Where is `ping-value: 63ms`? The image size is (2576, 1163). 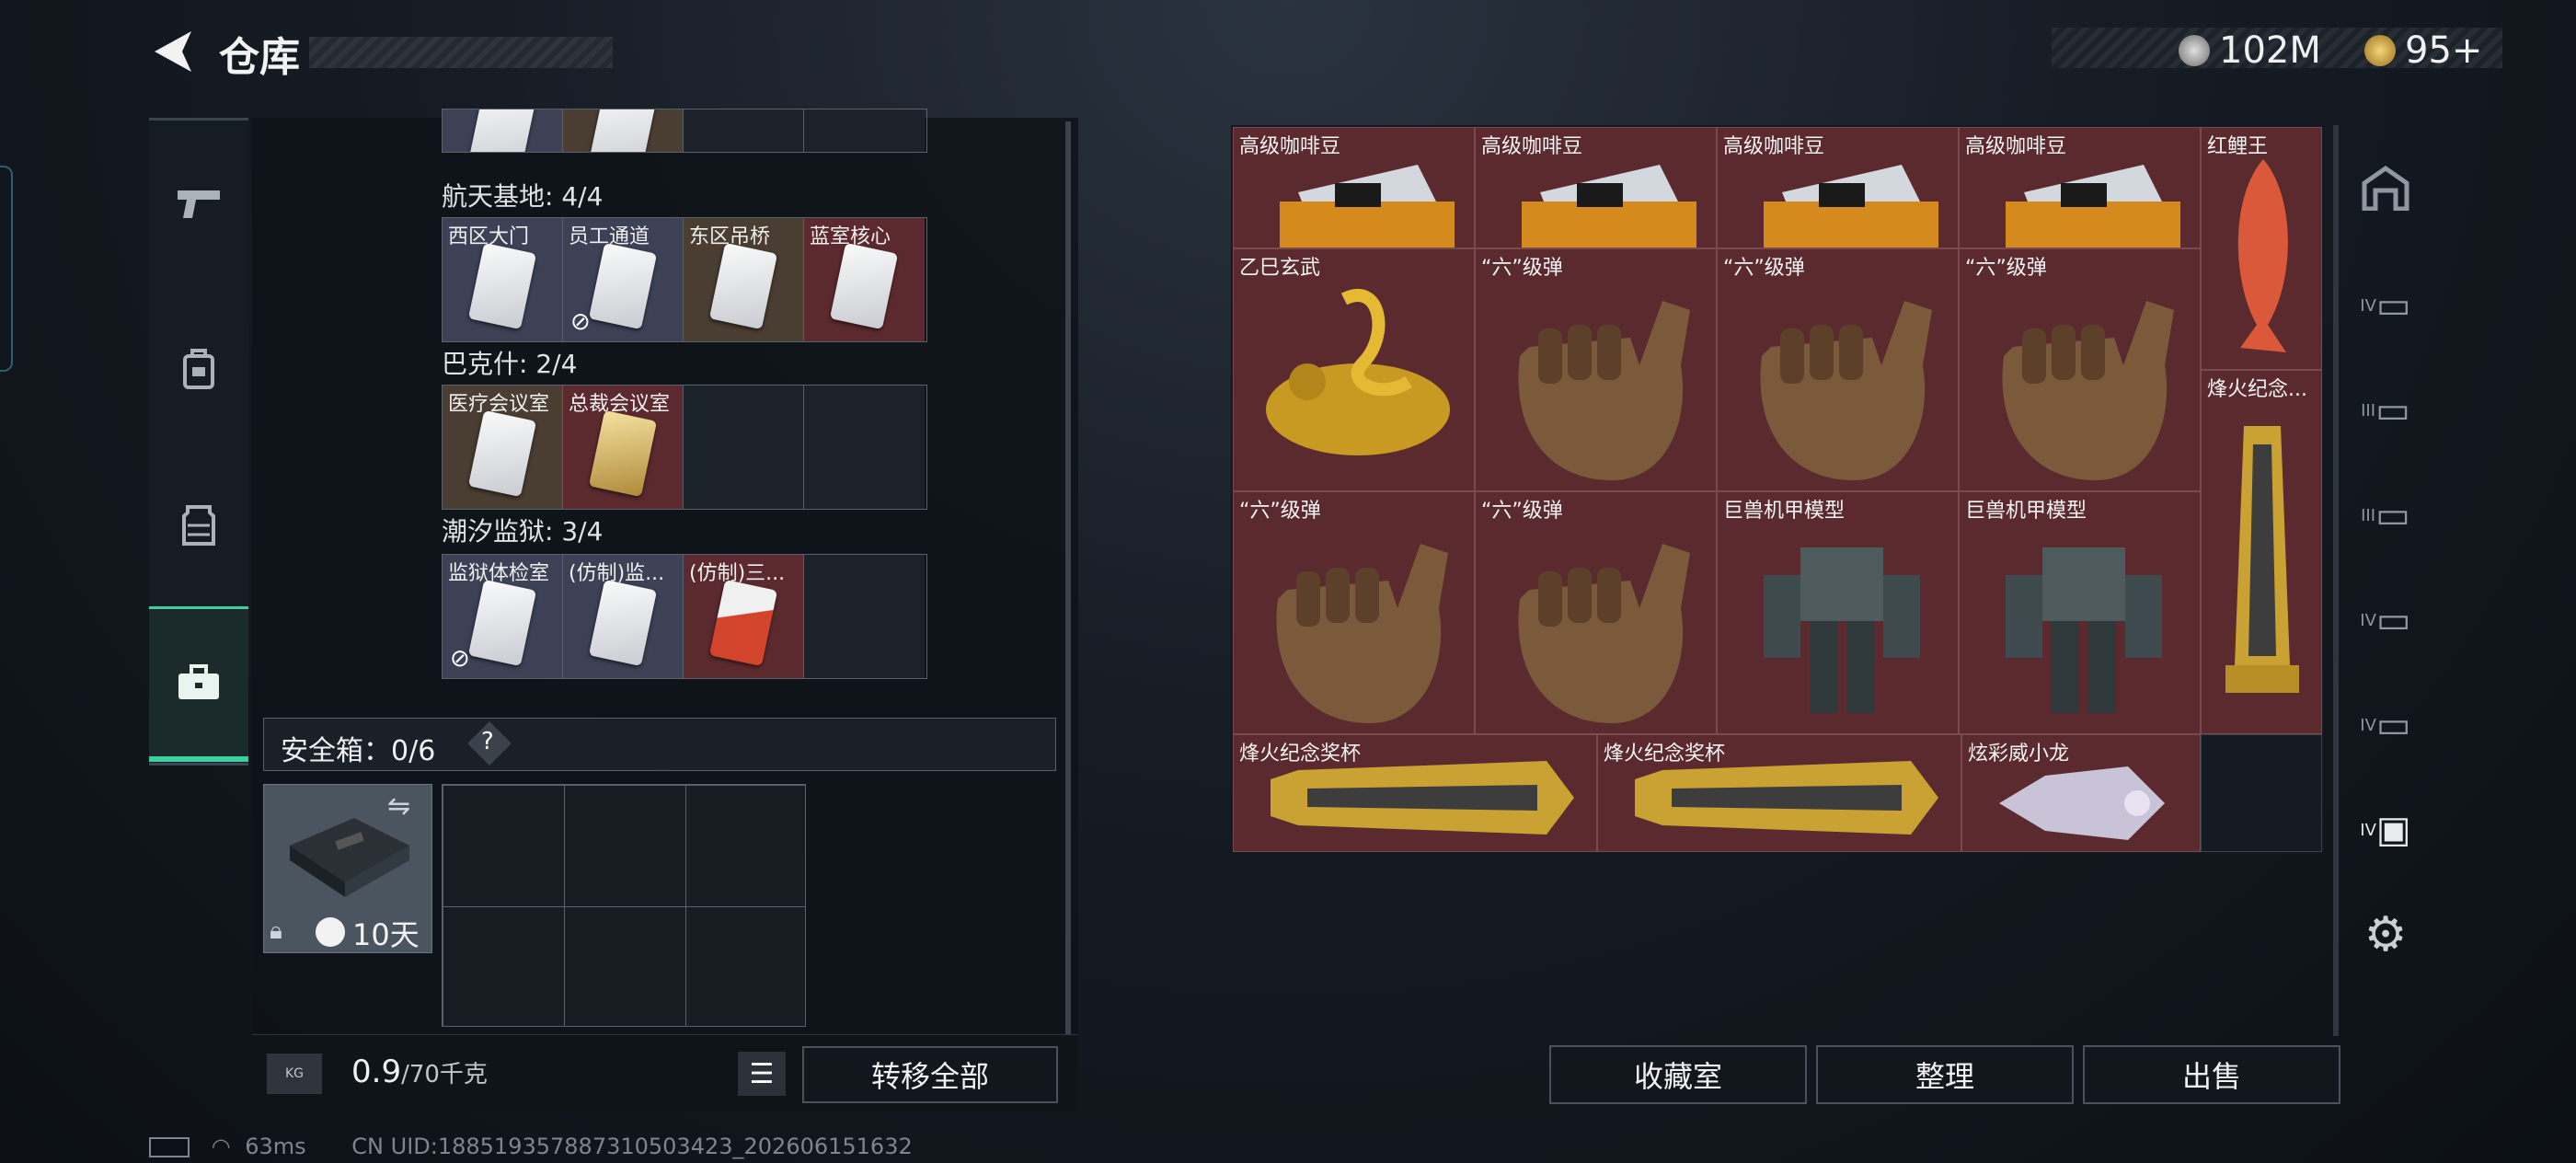
ping-value: 63ms is located at coordinates (275, 1146).